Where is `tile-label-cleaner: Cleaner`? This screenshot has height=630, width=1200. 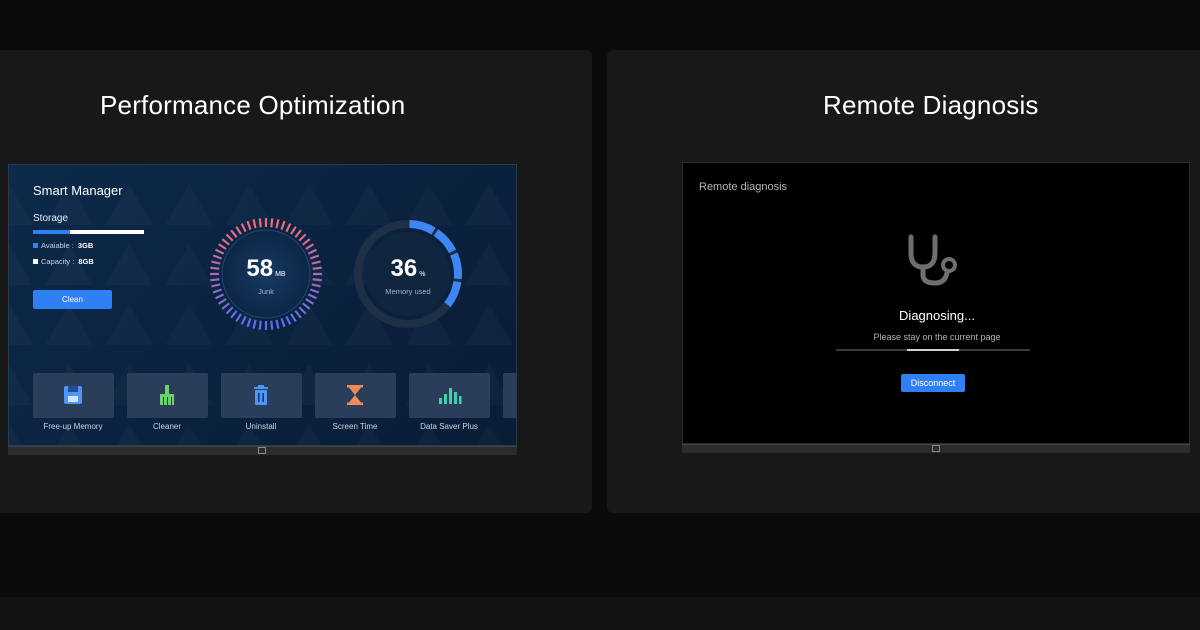
tile-label-cleaner: Cleaner is located at coordinates (166, 426).